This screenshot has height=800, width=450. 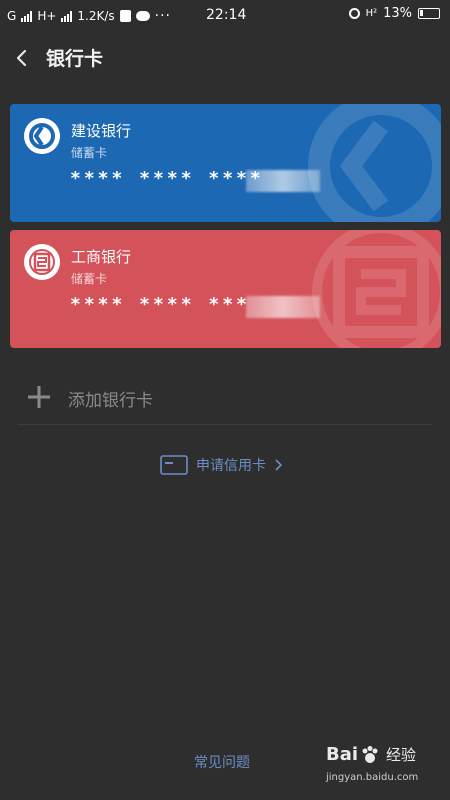 I want to click on notification-app-icon, so click(x=125, y=16).